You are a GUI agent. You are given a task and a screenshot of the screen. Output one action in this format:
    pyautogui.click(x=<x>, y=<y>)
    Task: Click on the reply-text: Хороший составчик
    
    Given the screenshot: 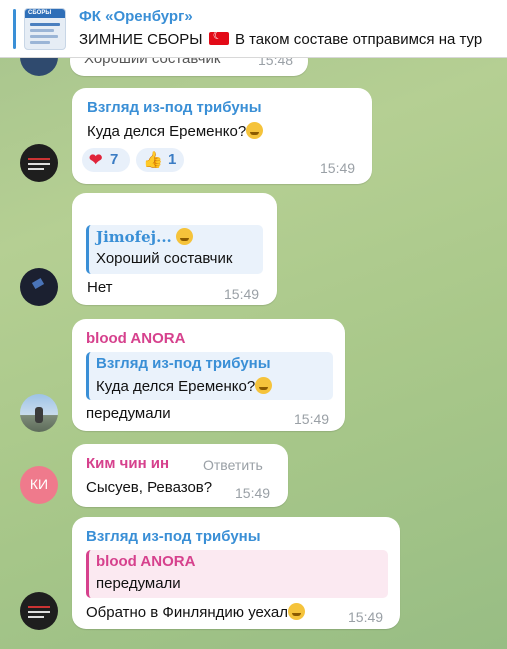 What is the action you would take?
    pyautogui.click(x=164, y=258)
    